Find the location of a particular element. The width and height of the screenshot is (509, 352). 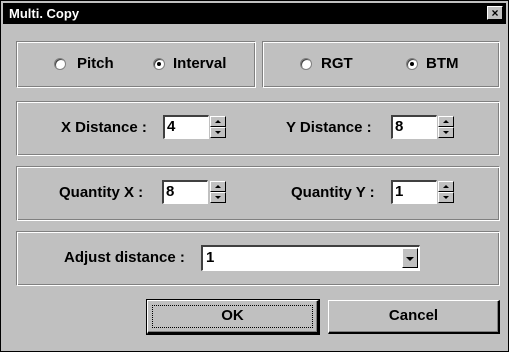

quantity-y-down-icon is located at coordinates (446, 197).